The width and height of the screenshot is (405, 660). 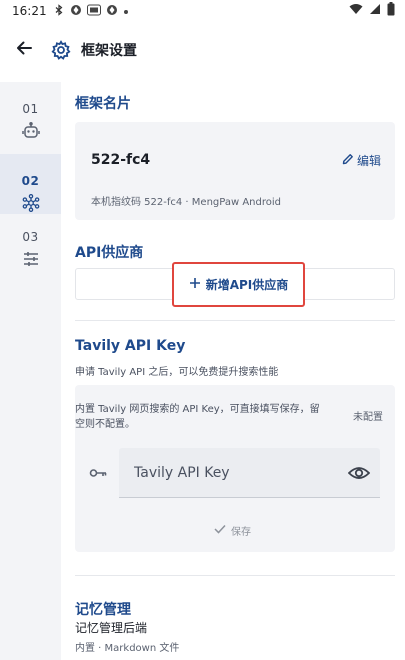 What do you see at coordinates (368, 161) in the screenshot?
I see `edit-button-label: 编辑` at bounding box center [368, 161].